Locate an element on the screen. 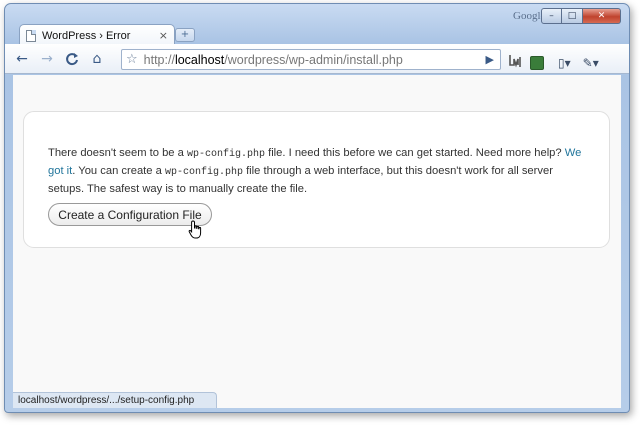 The image size is (640, 425). page-menu-icon: ▯▾ is located at coordinates (564, 63).